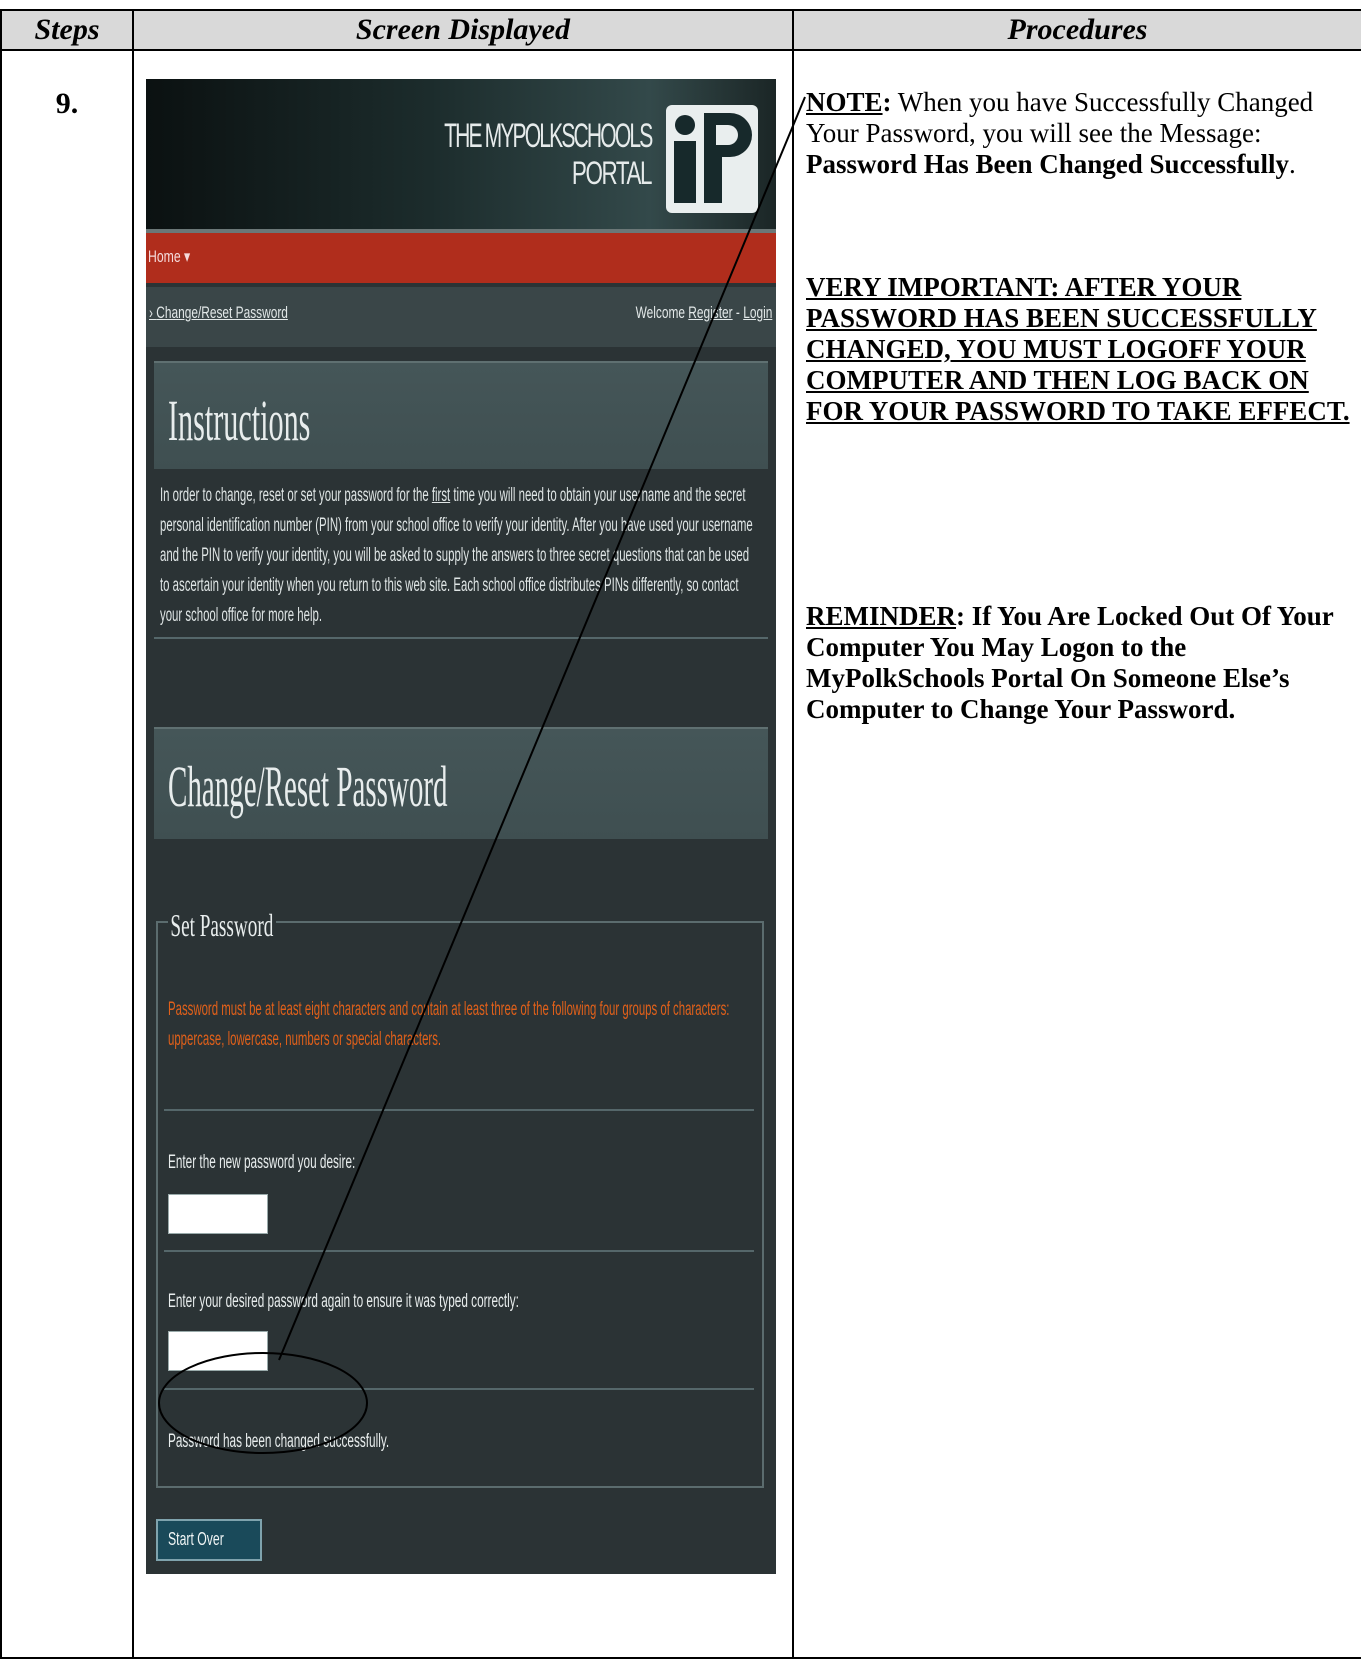 Image resolution: width=1361 pixels, height=1659 pixels. I want to click on portal-logo-icon, so click(712, 159).